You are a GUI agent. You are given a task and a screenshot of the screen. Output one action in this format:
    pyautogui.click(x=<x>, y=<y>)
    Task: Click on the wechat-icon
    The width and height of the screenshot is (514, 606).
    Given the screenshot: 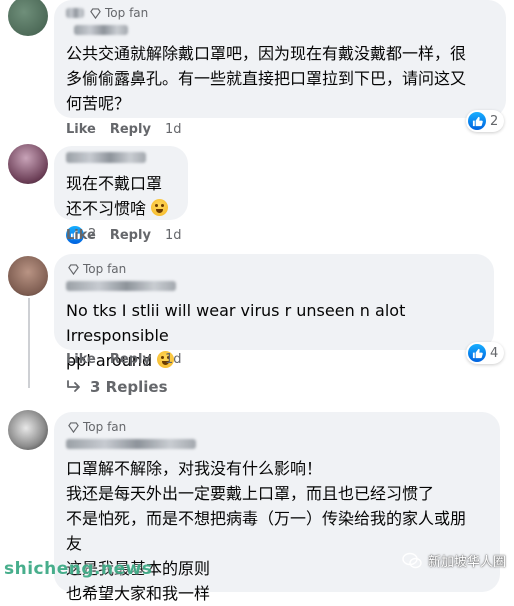 What is the action you would take?
    pyautogui.click(x=412, y=560)
    